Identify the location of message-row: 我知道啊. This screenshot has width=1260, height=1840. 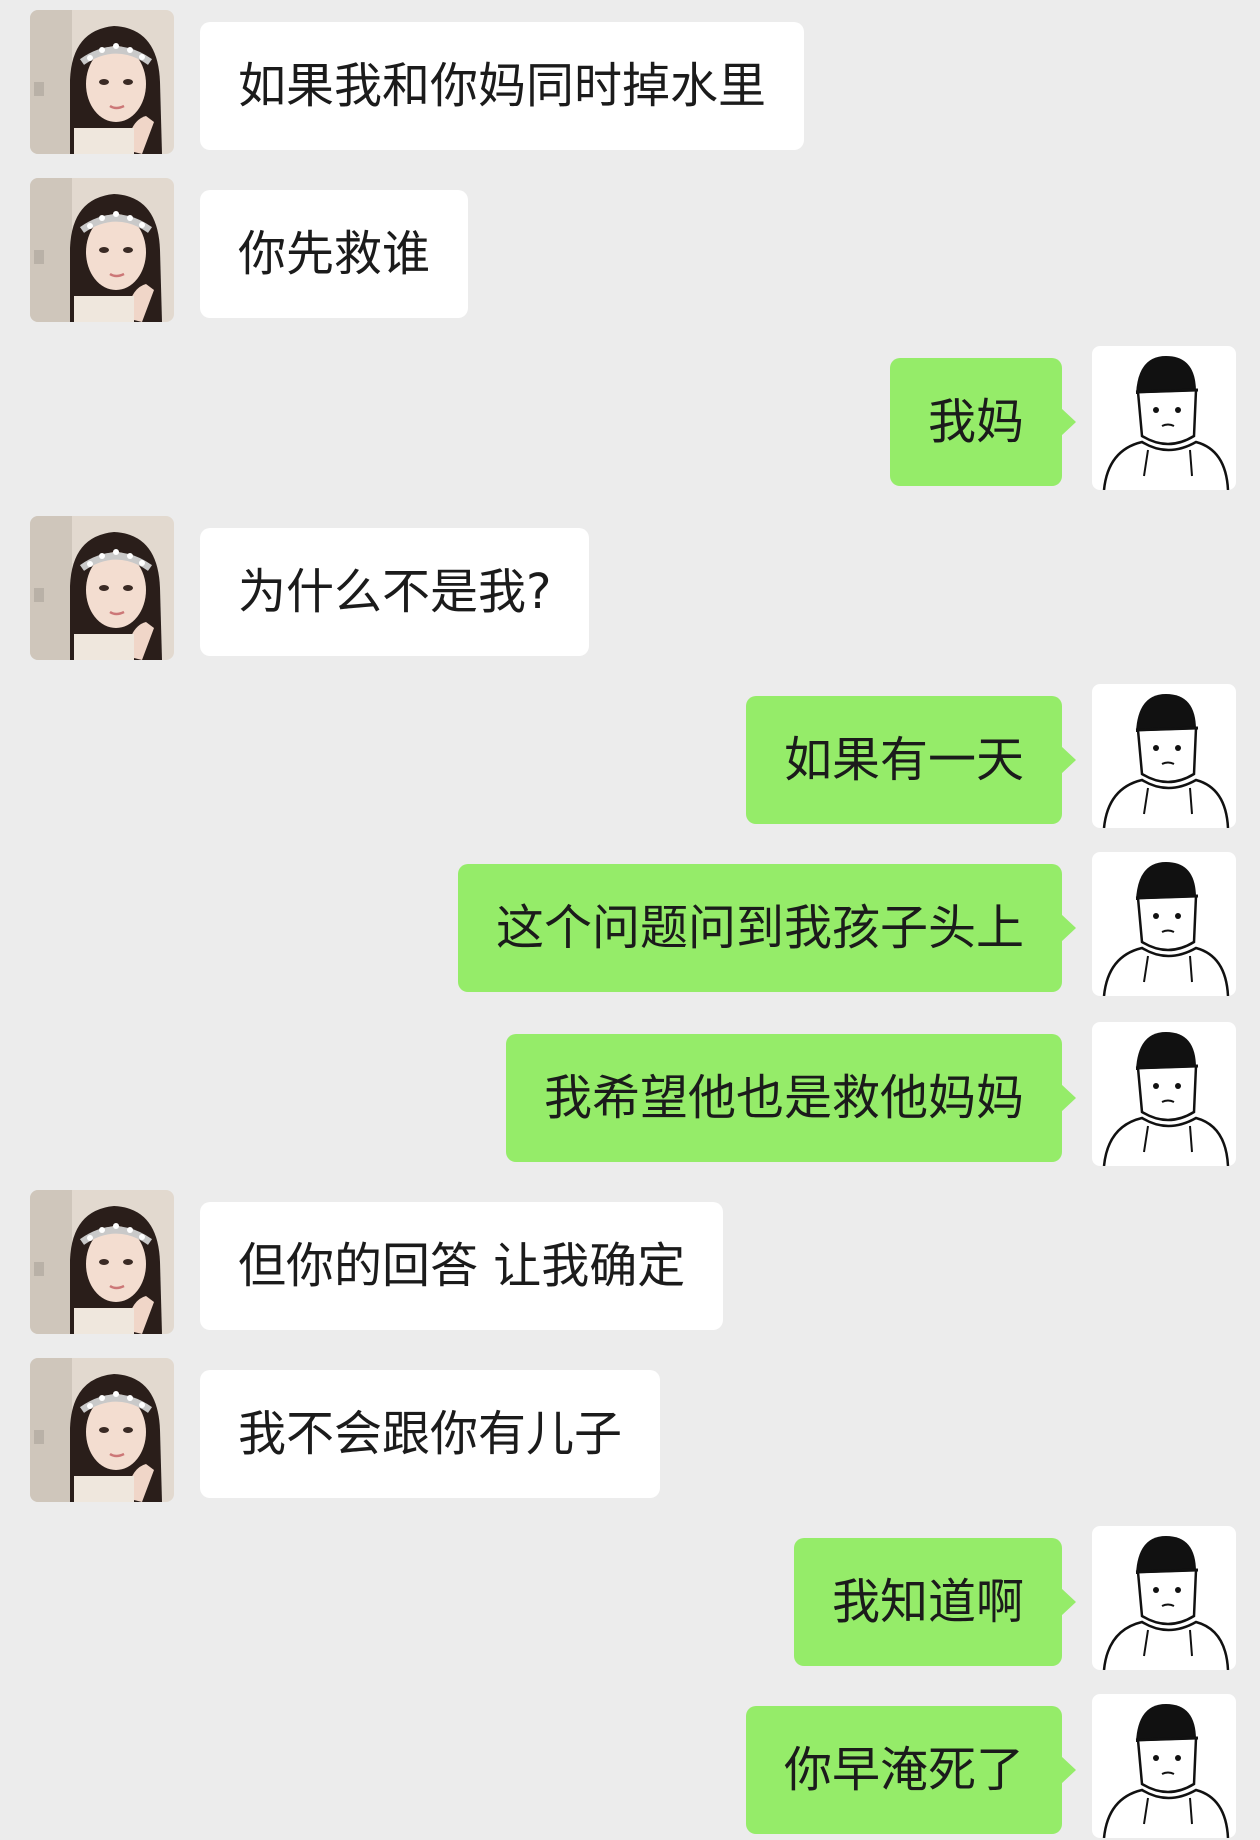
(630, 1598).